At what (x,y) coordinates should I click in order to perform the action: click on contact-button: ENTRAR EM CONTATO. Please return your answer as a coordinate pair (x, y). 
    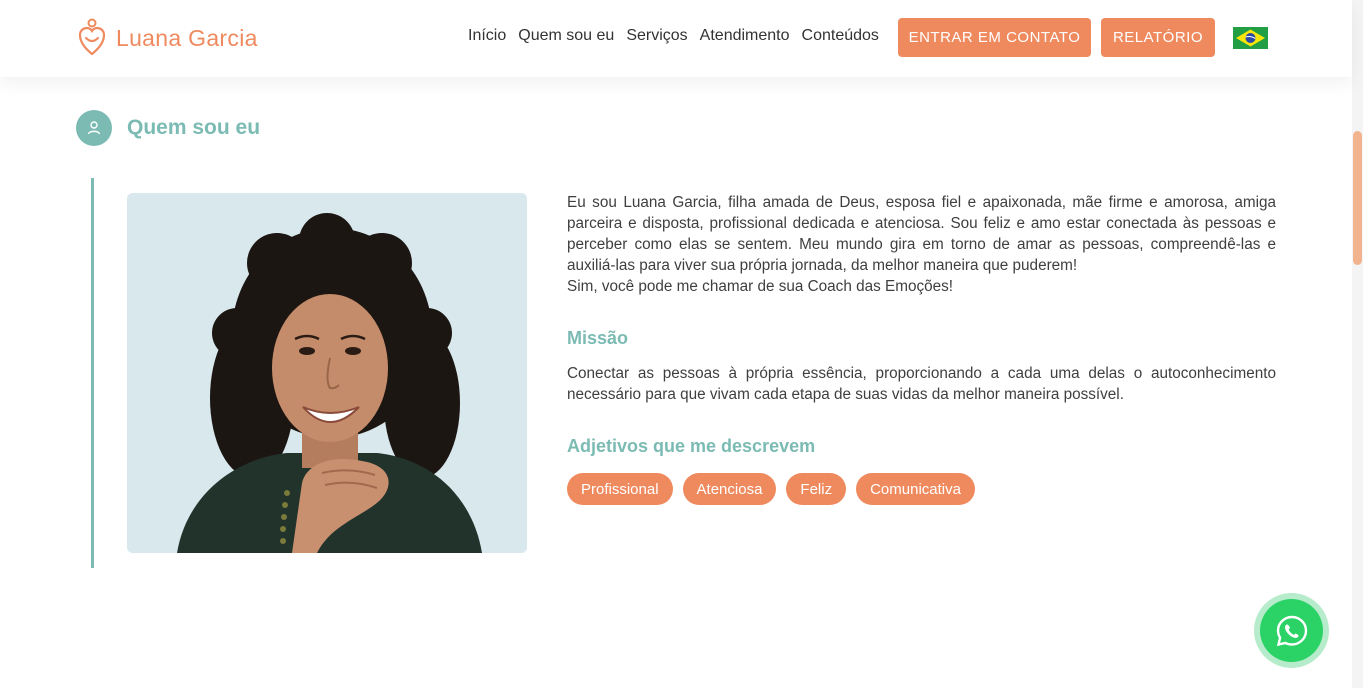
    Looking at the image, I should click on (994, 37).